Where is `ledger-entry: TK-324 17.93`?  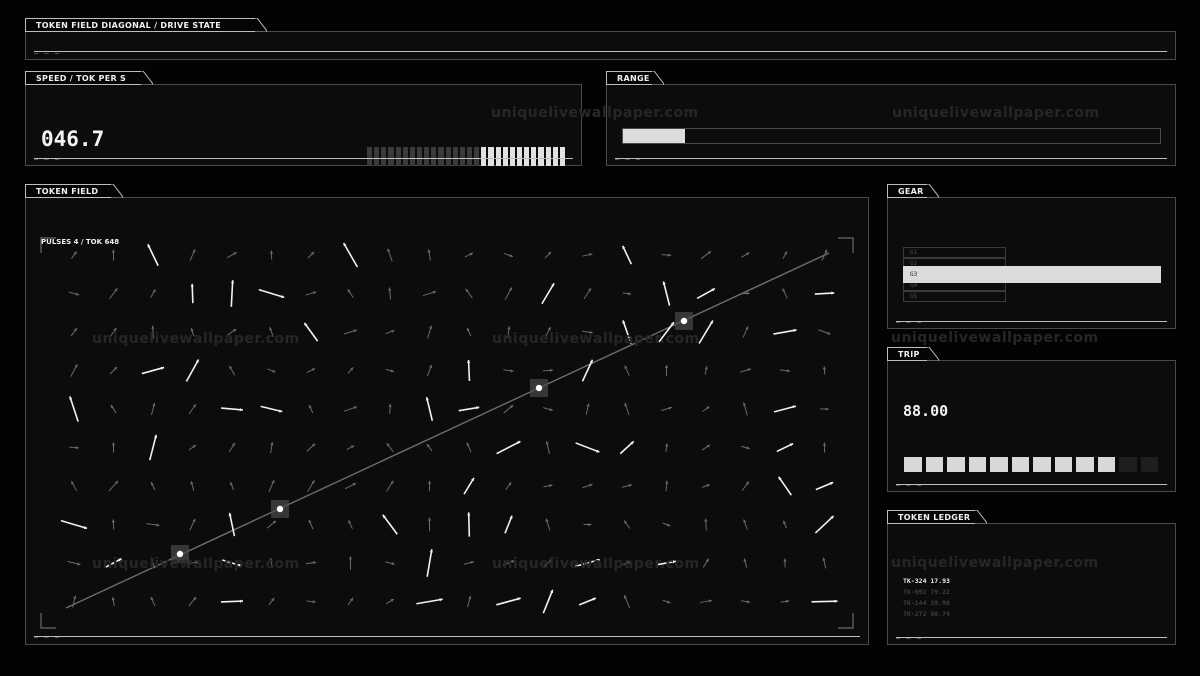
ledger-entry: TK-324 17.93 is located at coordinates (926, 581).